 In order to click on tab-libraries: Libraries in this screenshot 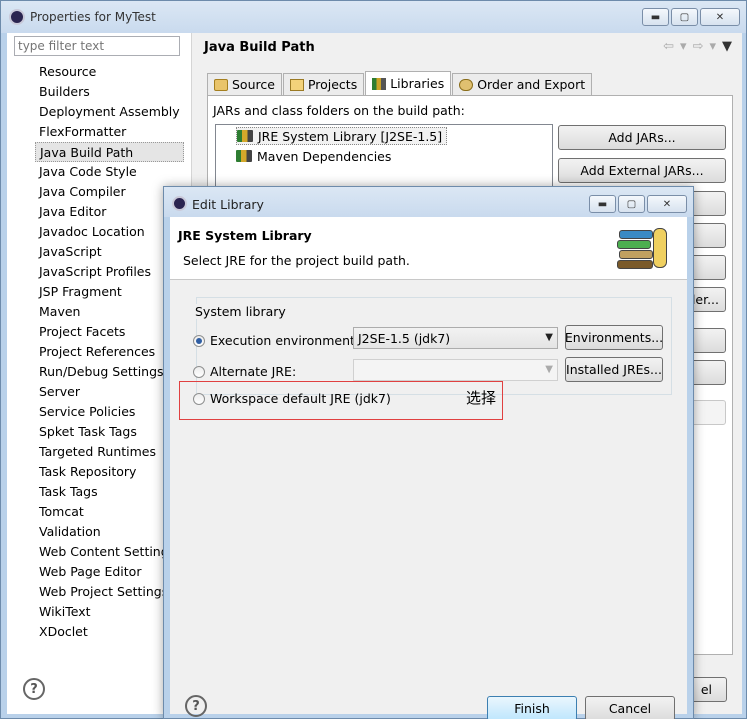, I will do `click(408, 83)`.